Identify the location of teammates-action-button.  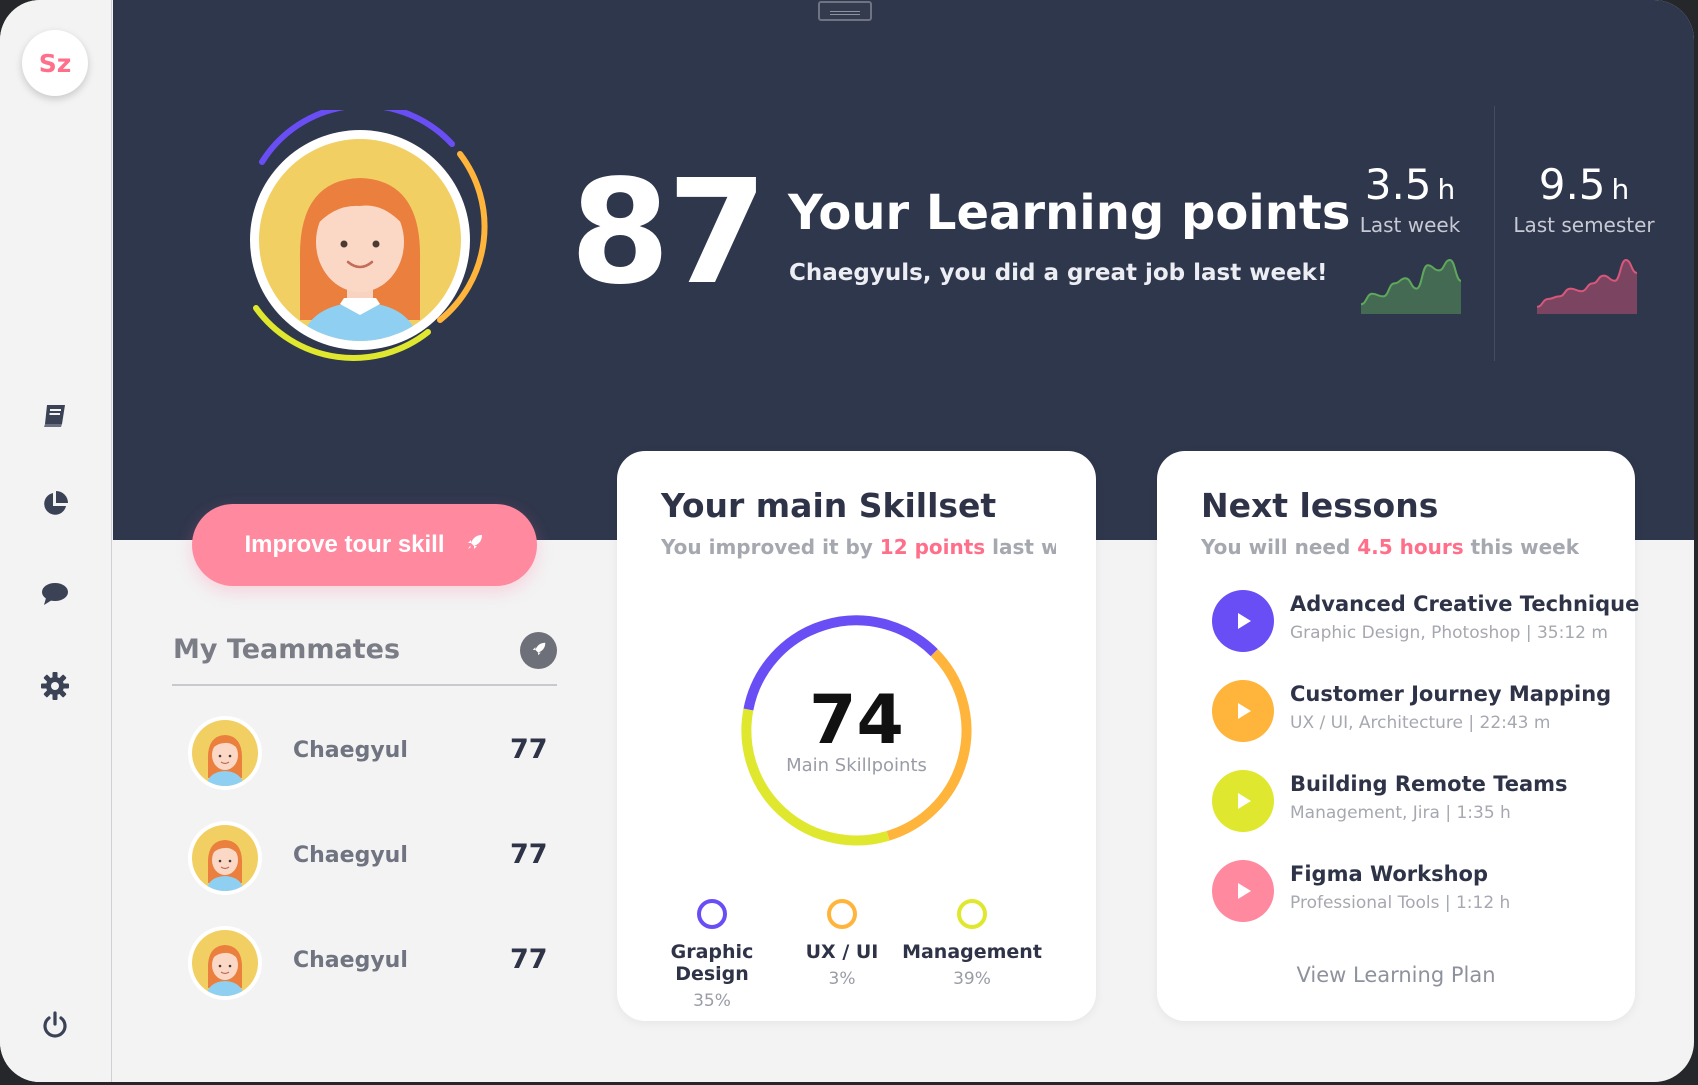
(538, 650).